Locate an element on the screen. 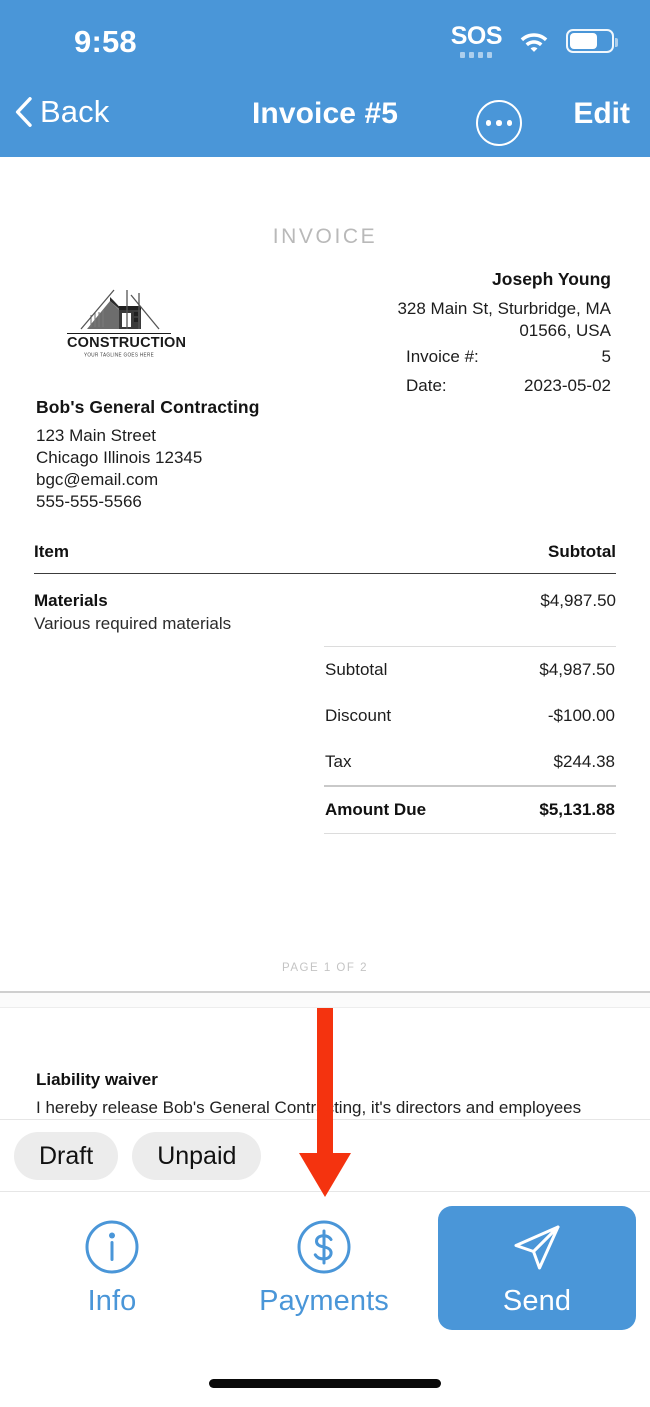 The image size is (650, 1407). company-logo: CONSTRUCTION YOUR TAGLINE GOES HERE is located at coordinates (127, 321).